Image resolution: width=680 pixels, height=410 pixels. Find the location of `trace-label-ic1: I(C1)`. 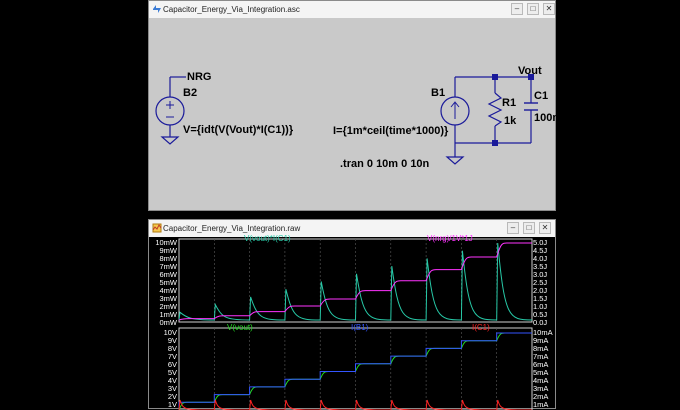

trace-label-ic1: I(C1) is located at coordinates (481, 327).